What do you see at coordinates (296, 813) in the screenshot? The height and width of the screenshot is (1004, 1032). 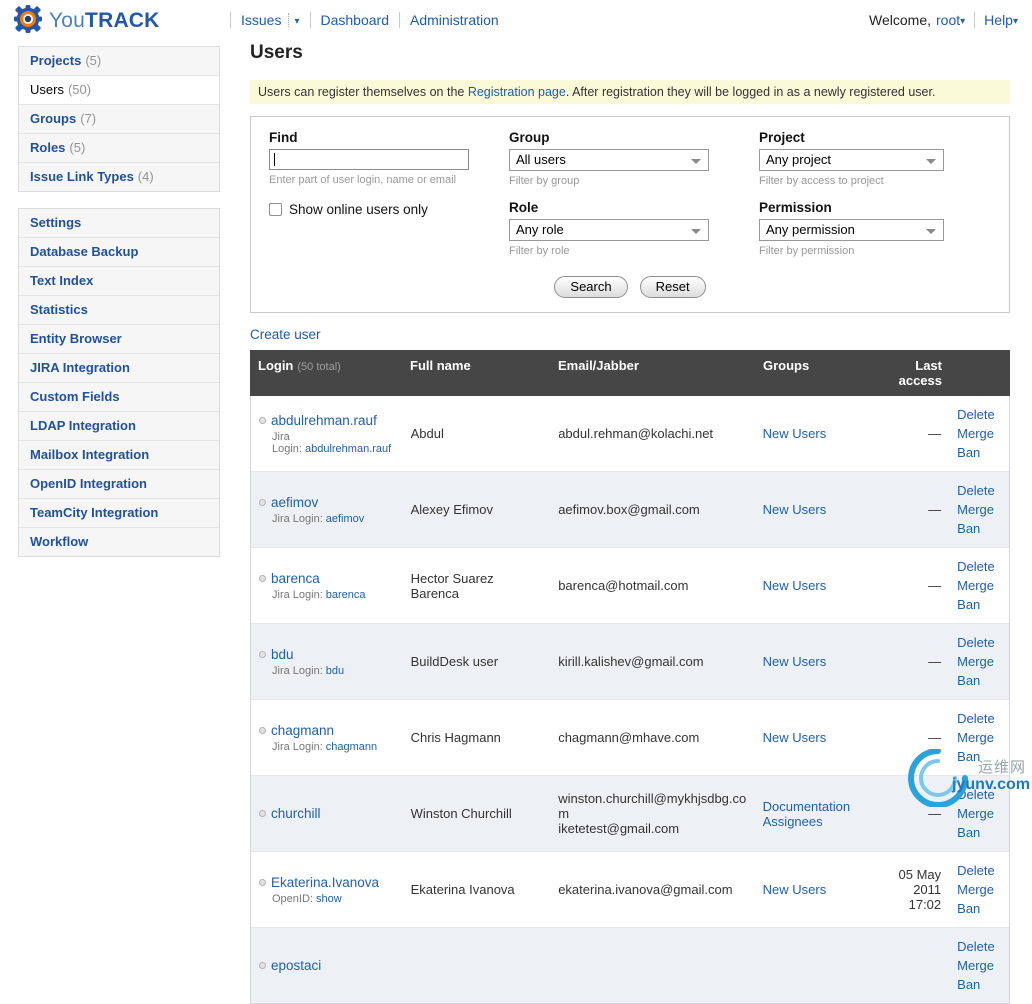 I see `user-login-link: churchill` at bounding box center [296, 813].